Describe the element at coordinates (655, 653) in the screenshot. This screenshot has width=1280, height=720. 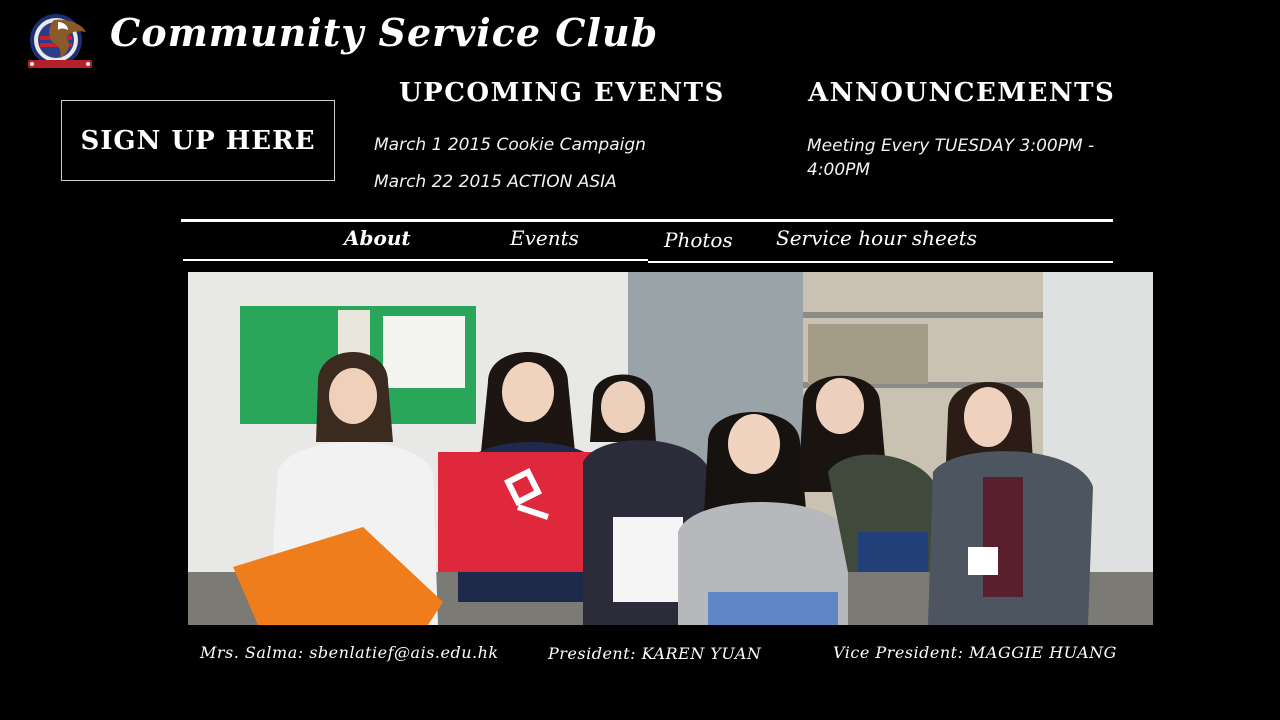
I see `president-name: President: KAREN YUAN` at that location.